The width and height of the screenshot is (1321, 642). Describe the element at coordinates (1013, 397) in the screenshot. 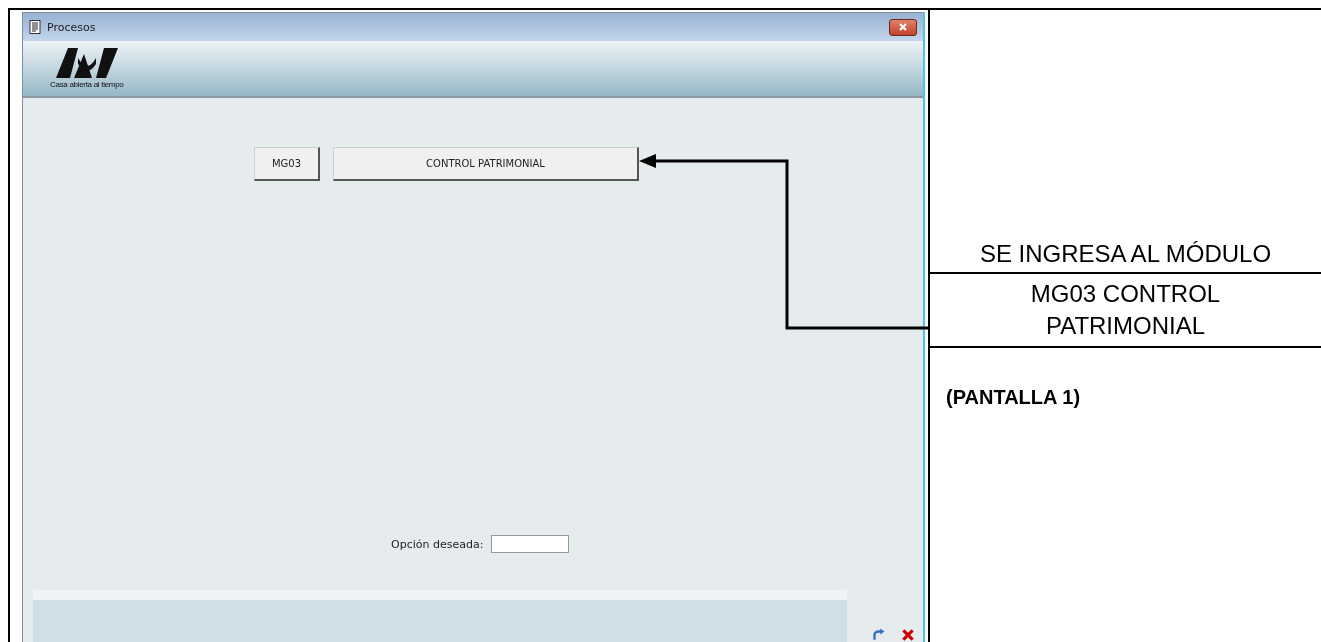

I see `screen-caption: (PANTALLA 1)` at that location.